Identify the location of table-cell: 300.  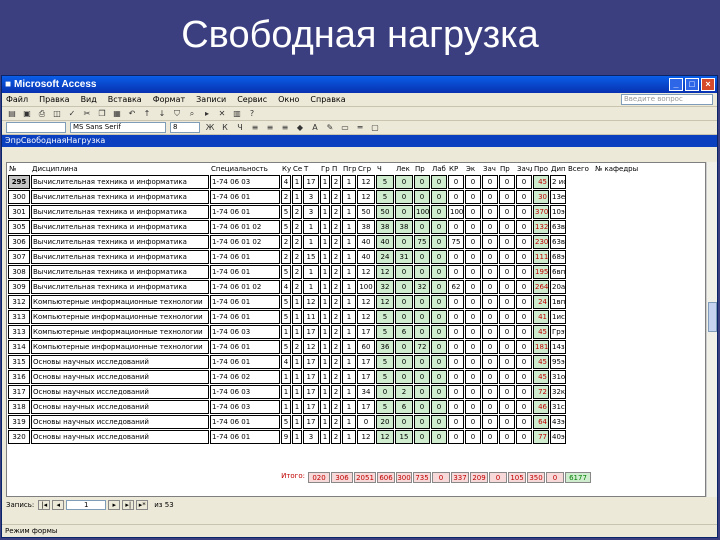
(19, 197).